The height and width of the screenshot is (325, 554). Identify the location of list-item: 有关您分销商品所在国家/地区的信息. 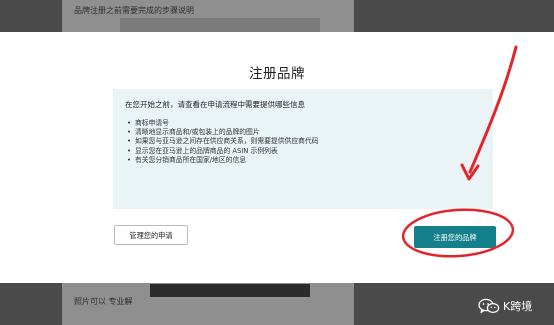
(304, 160).